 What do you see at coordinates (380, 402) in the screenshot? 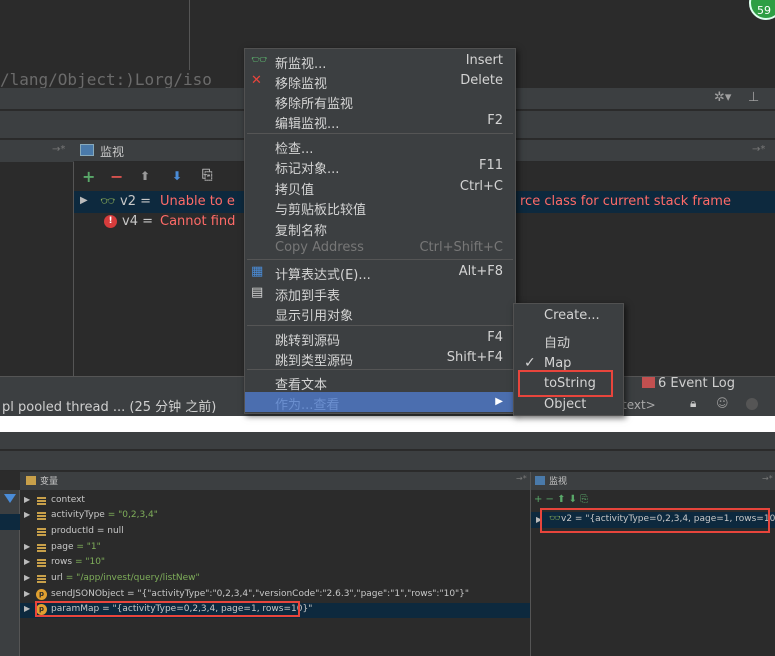
I see `menu-item-view-as: 作为...查看 ▶` at bounding box center [380, 402].